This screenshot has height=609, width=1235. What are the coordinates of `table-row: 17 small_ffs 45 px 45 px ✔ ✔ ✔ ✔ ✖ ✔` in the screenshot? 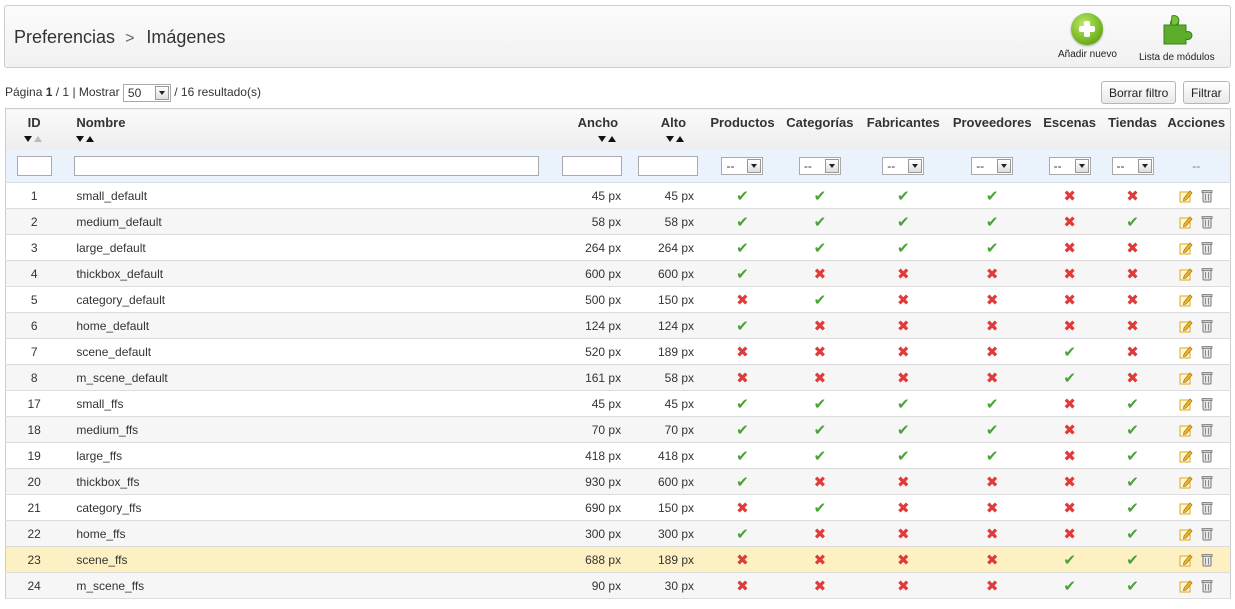 It's located at (618, 403).